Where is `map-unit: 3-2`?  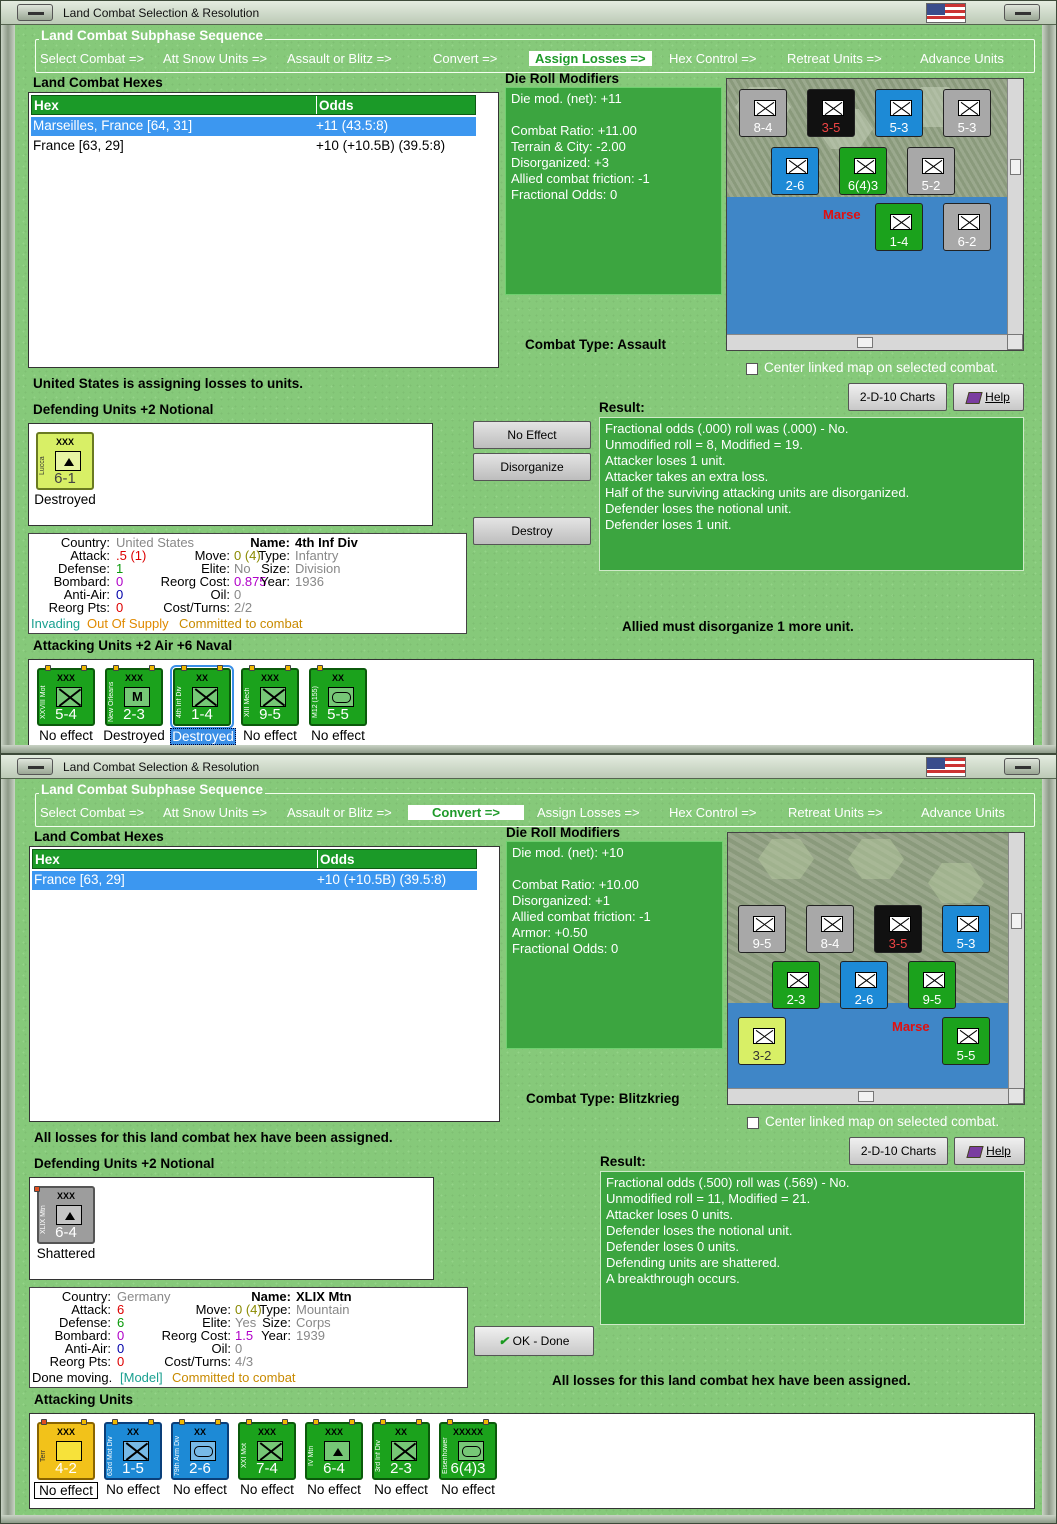 map-unit: 3-2 is located at coordinates (762, 1041).